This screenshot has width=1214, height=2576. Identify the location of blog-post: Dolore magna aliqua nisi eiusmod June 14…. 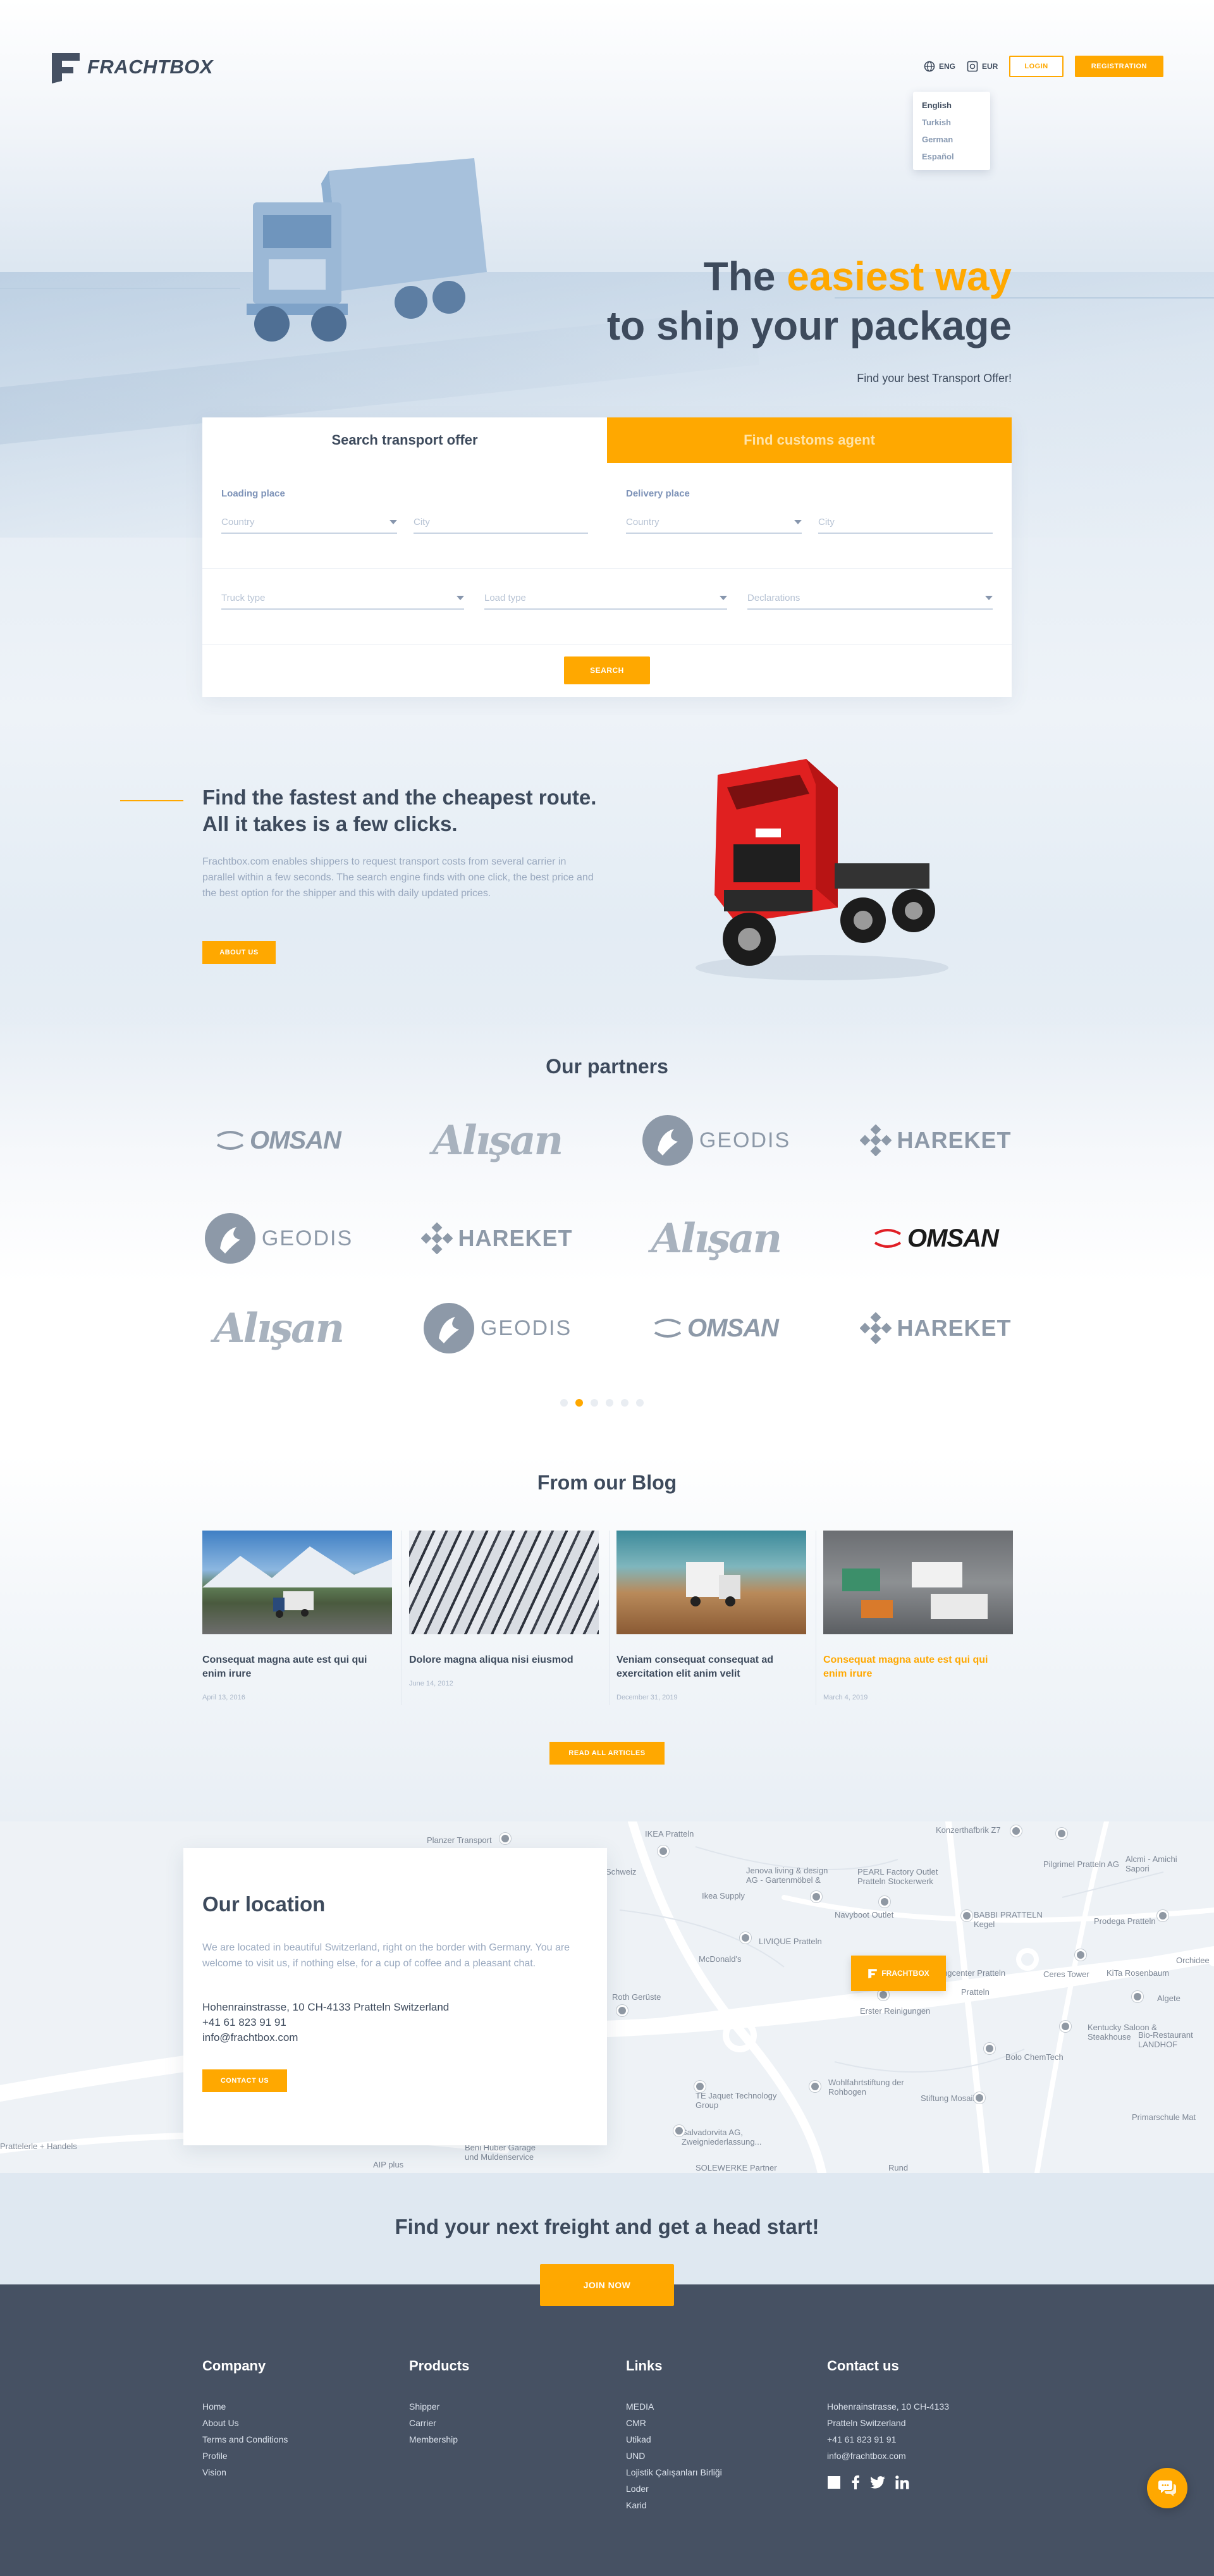
(504, 1609).